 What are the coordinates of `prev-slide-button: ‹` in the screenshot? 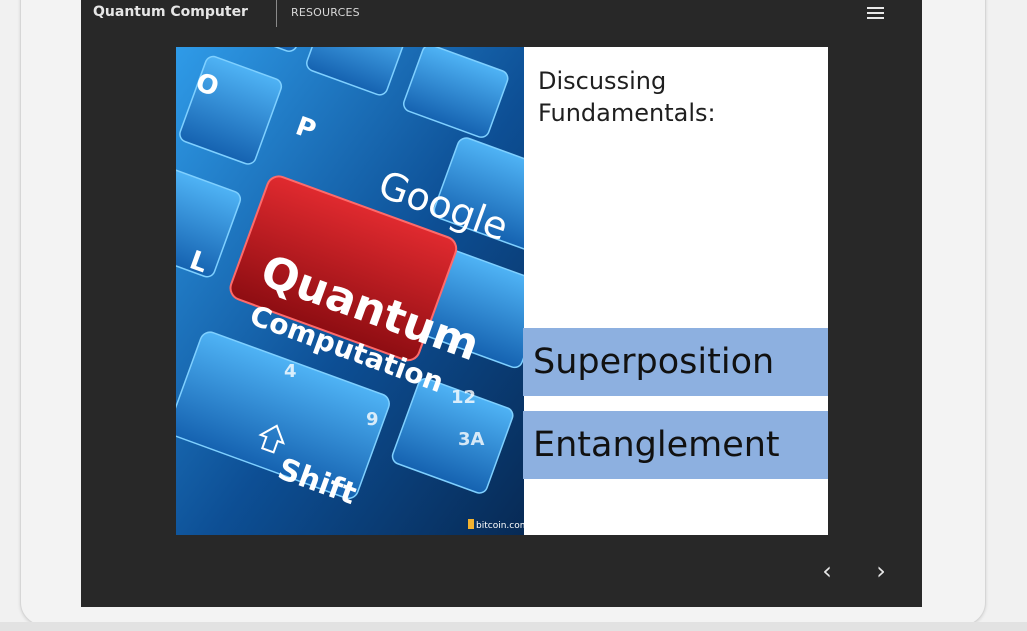 It's located at (827, 571).